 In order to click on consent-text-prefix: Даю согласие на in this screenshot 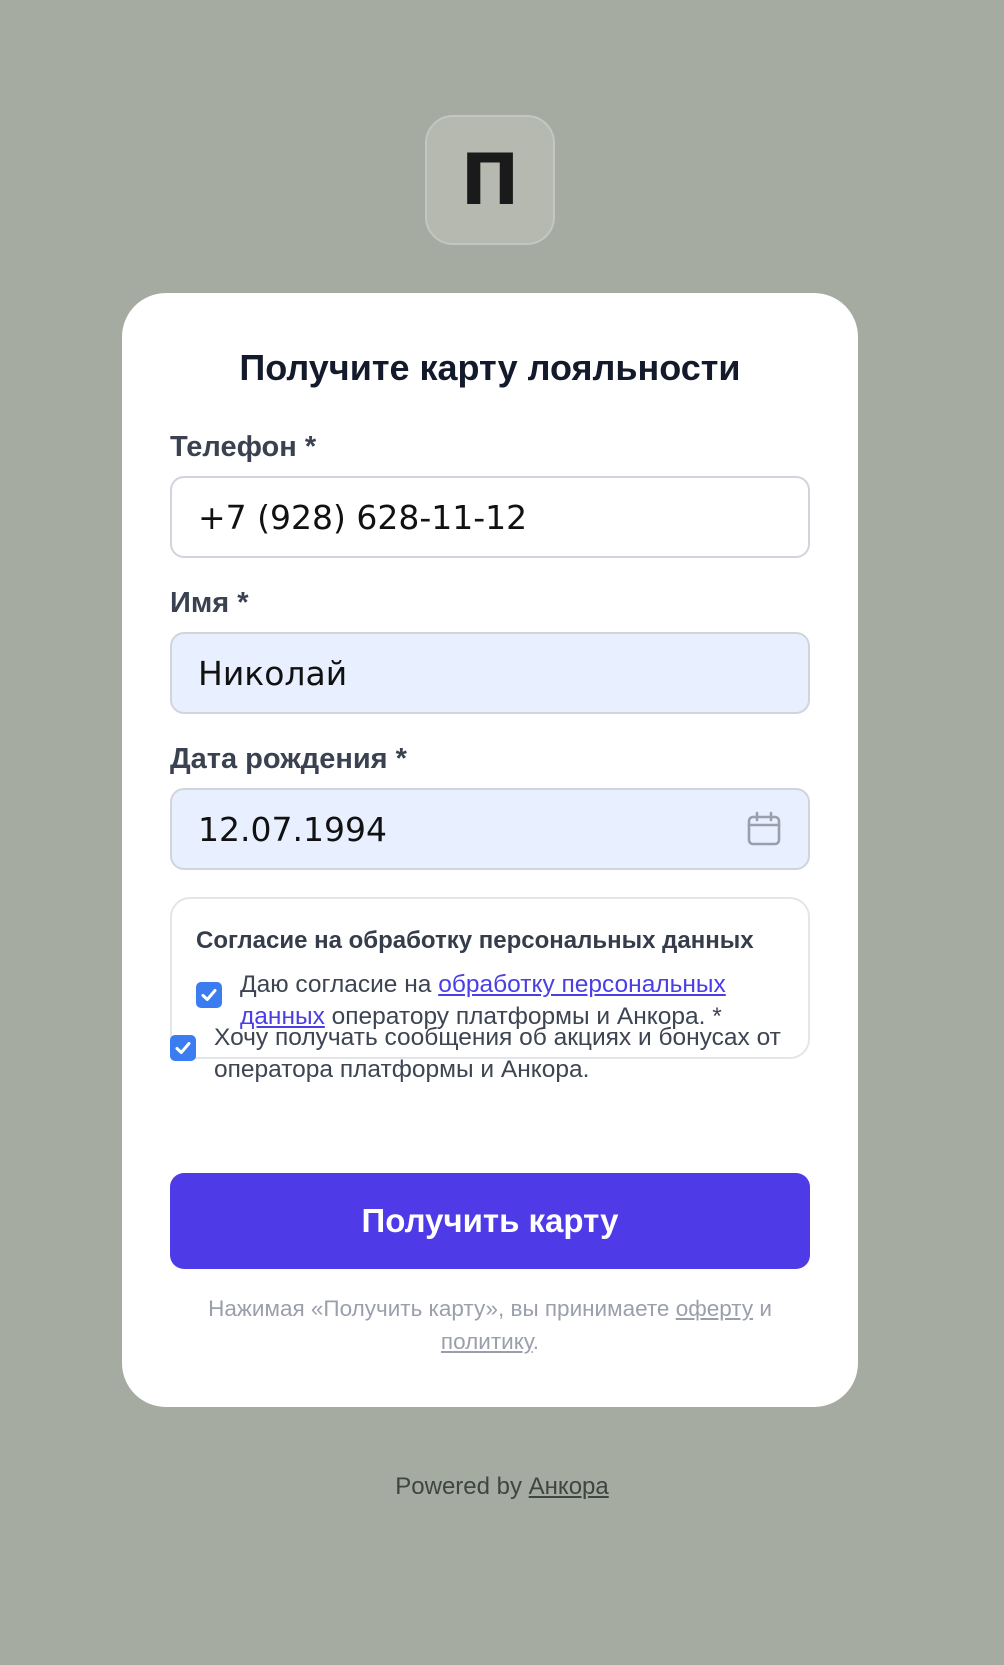, I will do `click(339, 984)`.